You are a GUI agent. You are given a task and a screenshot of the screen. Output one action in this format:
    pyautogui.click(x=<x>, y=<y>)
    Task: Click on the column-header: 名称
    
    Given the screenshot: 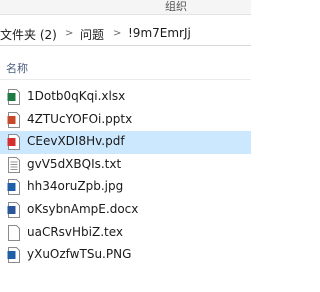 What is the action you would take?
    pyautogui.click(x=125, y=68)
    